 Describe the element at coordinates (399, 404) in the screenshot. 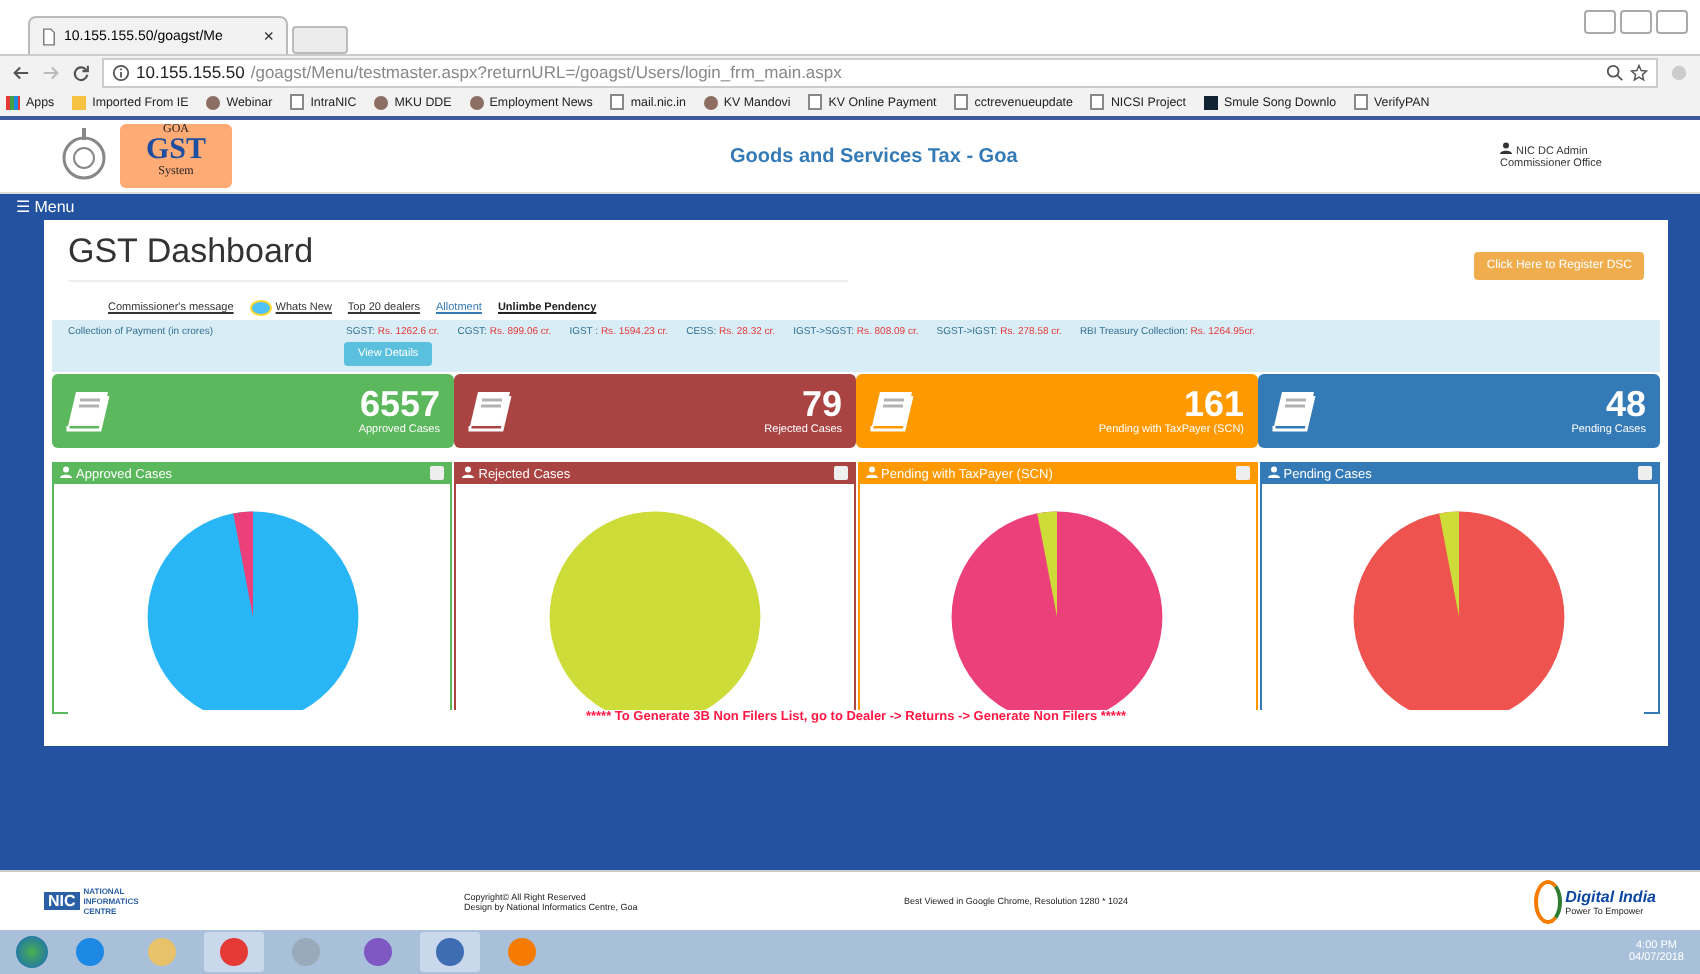

I see `case-count: 6557` at that location.